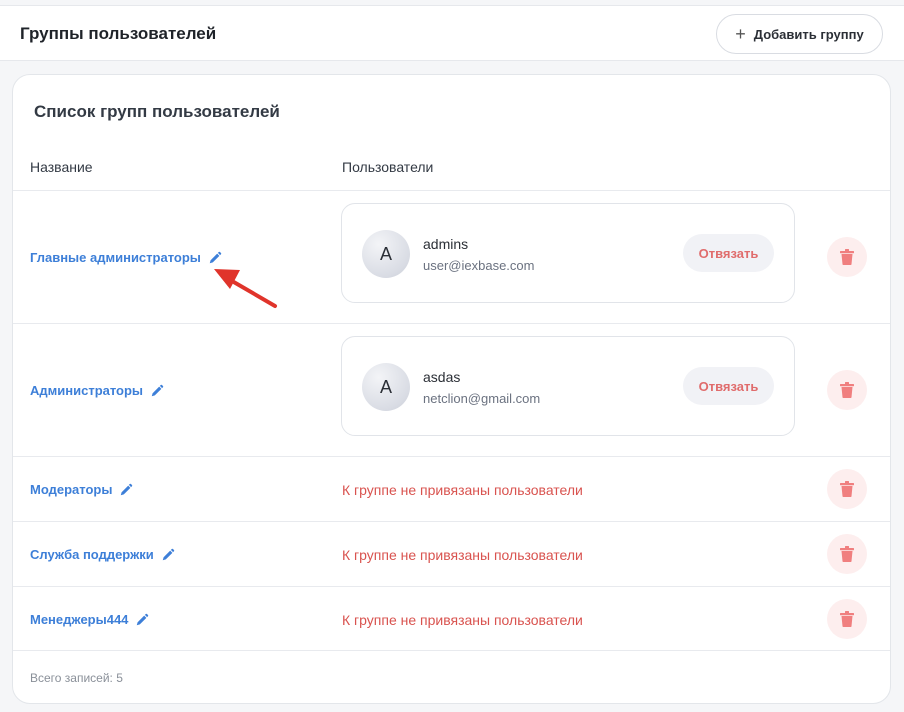 The height and width of the screenshot is (712, 904). Describe the element at coordinates (808, 34) in the screenshot. I see `add-group-label: Добавить группу` at that location.